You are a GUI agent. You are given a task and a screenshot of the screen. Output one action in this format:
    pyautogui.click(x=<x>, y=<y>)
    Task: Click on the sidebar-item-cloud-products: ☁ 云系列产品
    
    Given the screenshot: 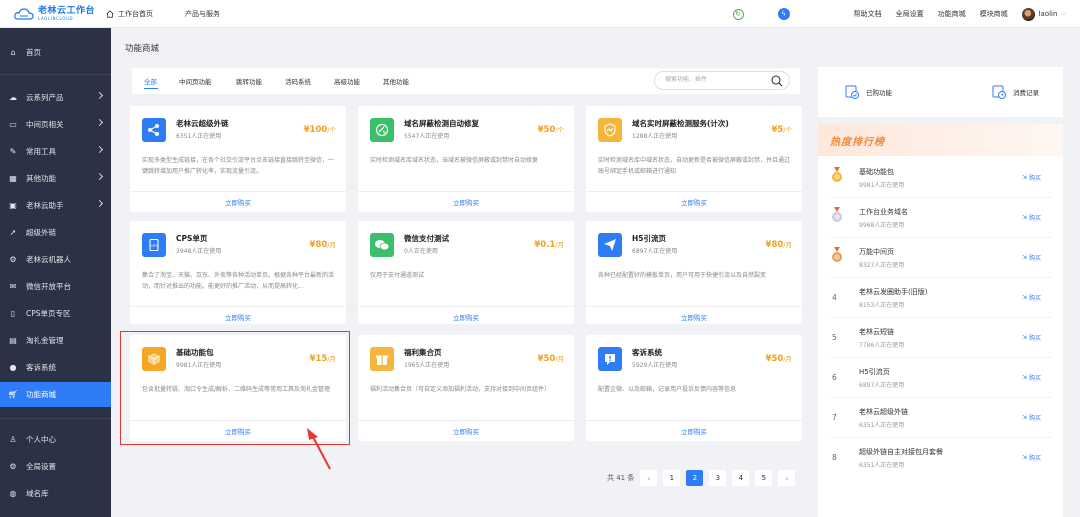 What is the action you would take?
    pyautogui.click(x=55, y=97)
    